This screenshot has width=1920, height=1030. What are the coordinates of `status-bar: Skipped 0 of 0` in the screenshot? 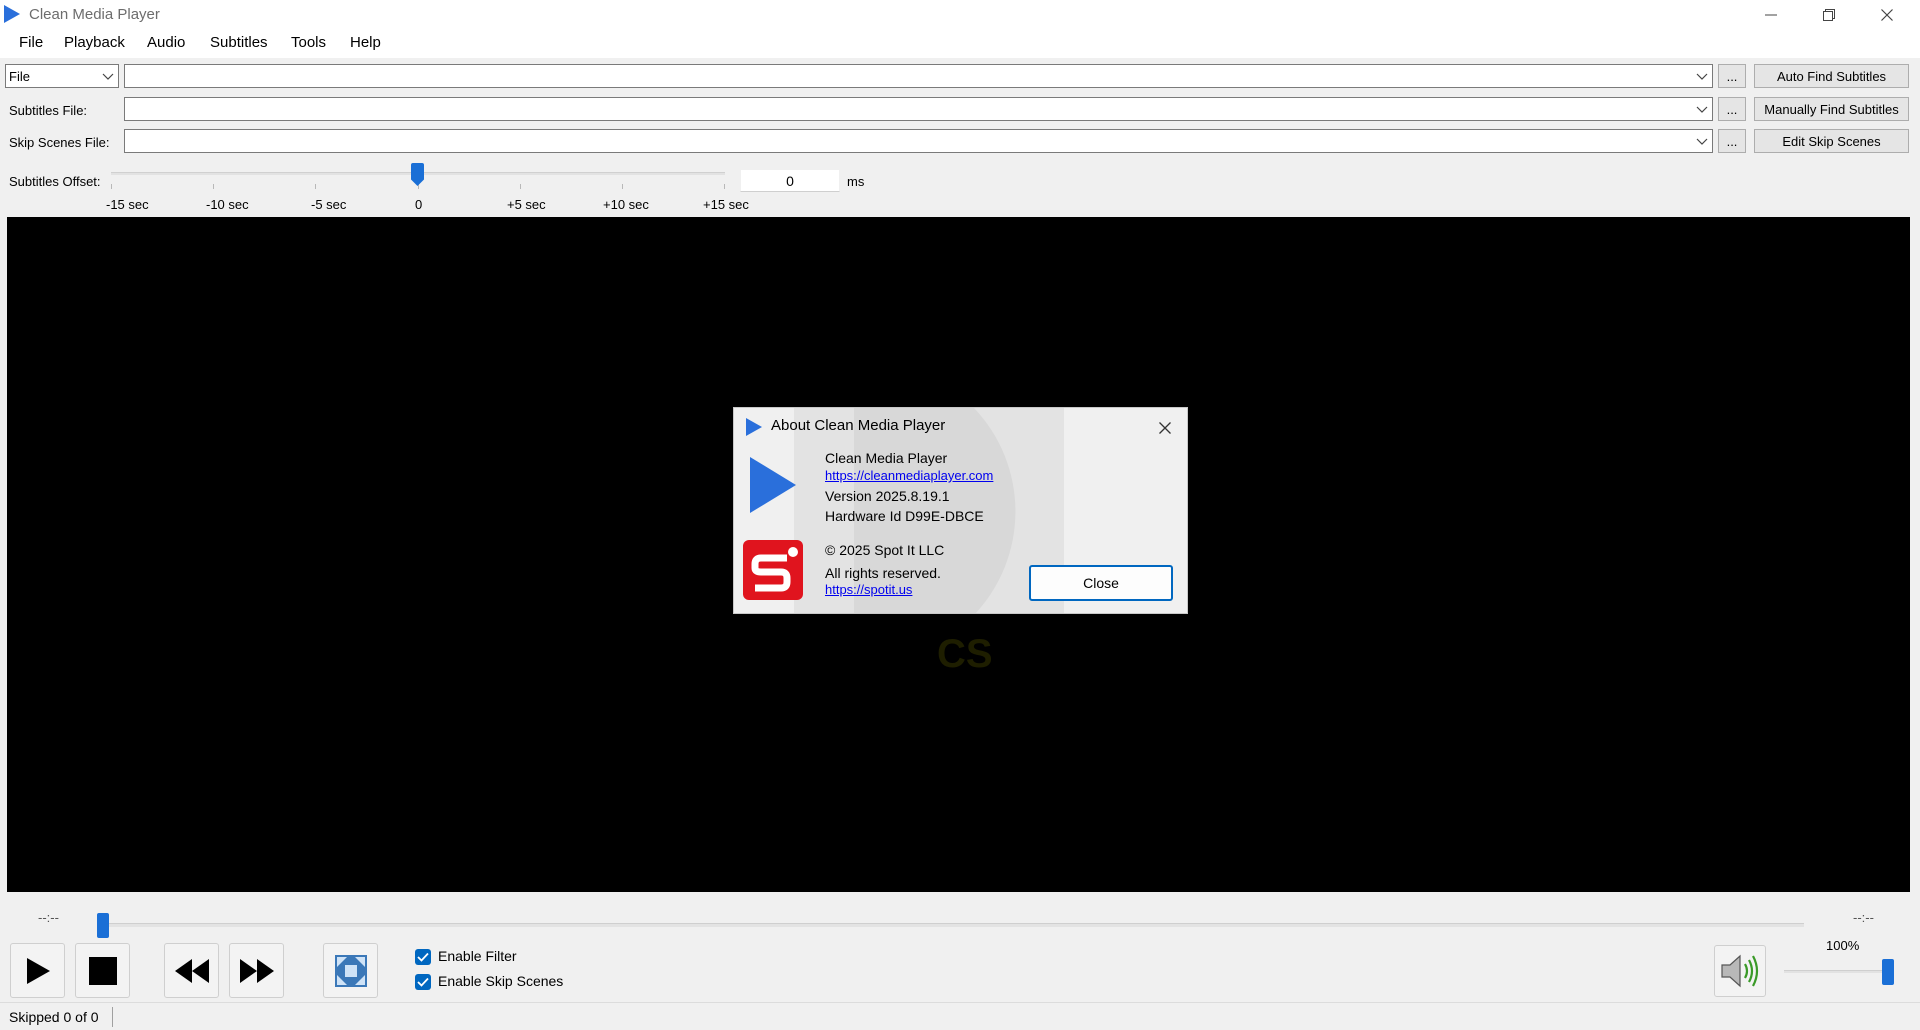 It's located at (960, 1016).